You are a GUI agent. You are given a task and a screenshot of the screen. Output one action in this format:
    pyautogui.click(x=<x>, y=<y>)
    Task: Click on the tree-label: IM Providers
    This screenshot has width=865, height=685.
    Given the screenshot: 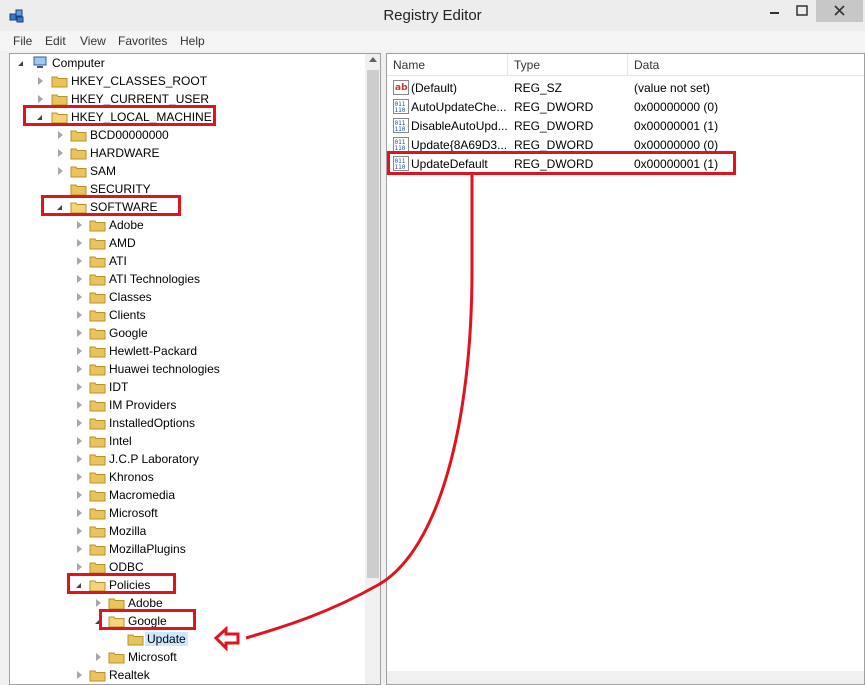 What is the action you would take?
    pyautogui.click(x=143, y=405)
    